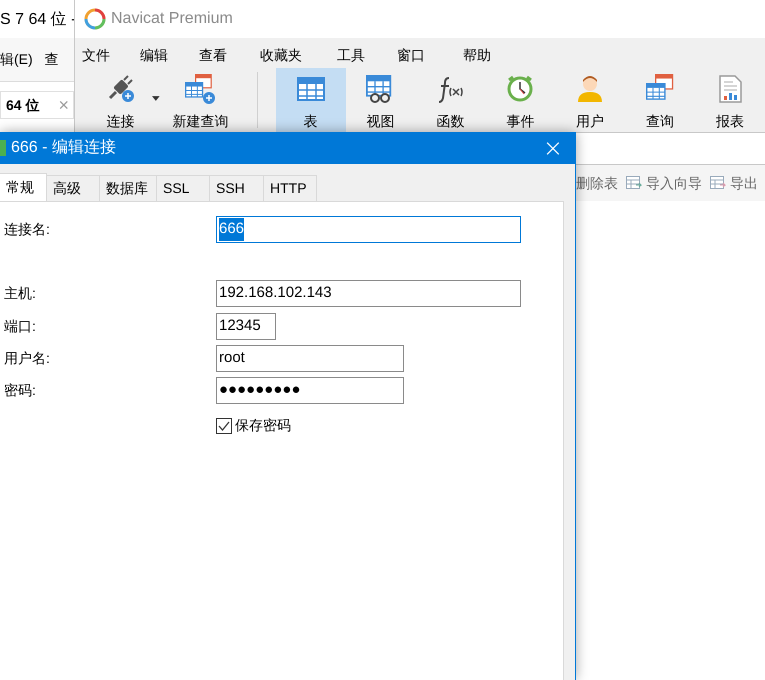 This screenshot has width=765, height=680. I want to click on toolbar-button: 连接, so click(120, 100).